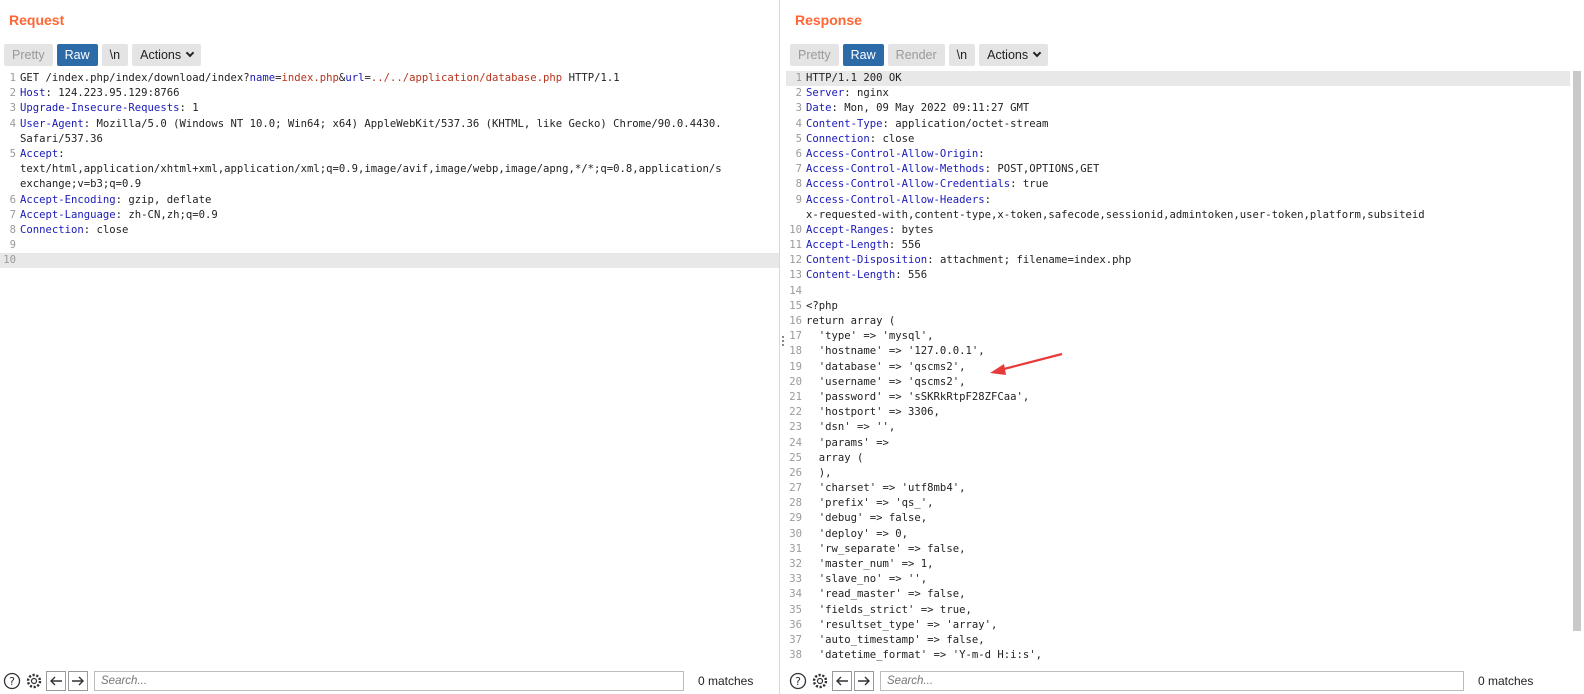 This screenshot has width=1584, height=694. I want to click on code-token: url, so click(355, 78).